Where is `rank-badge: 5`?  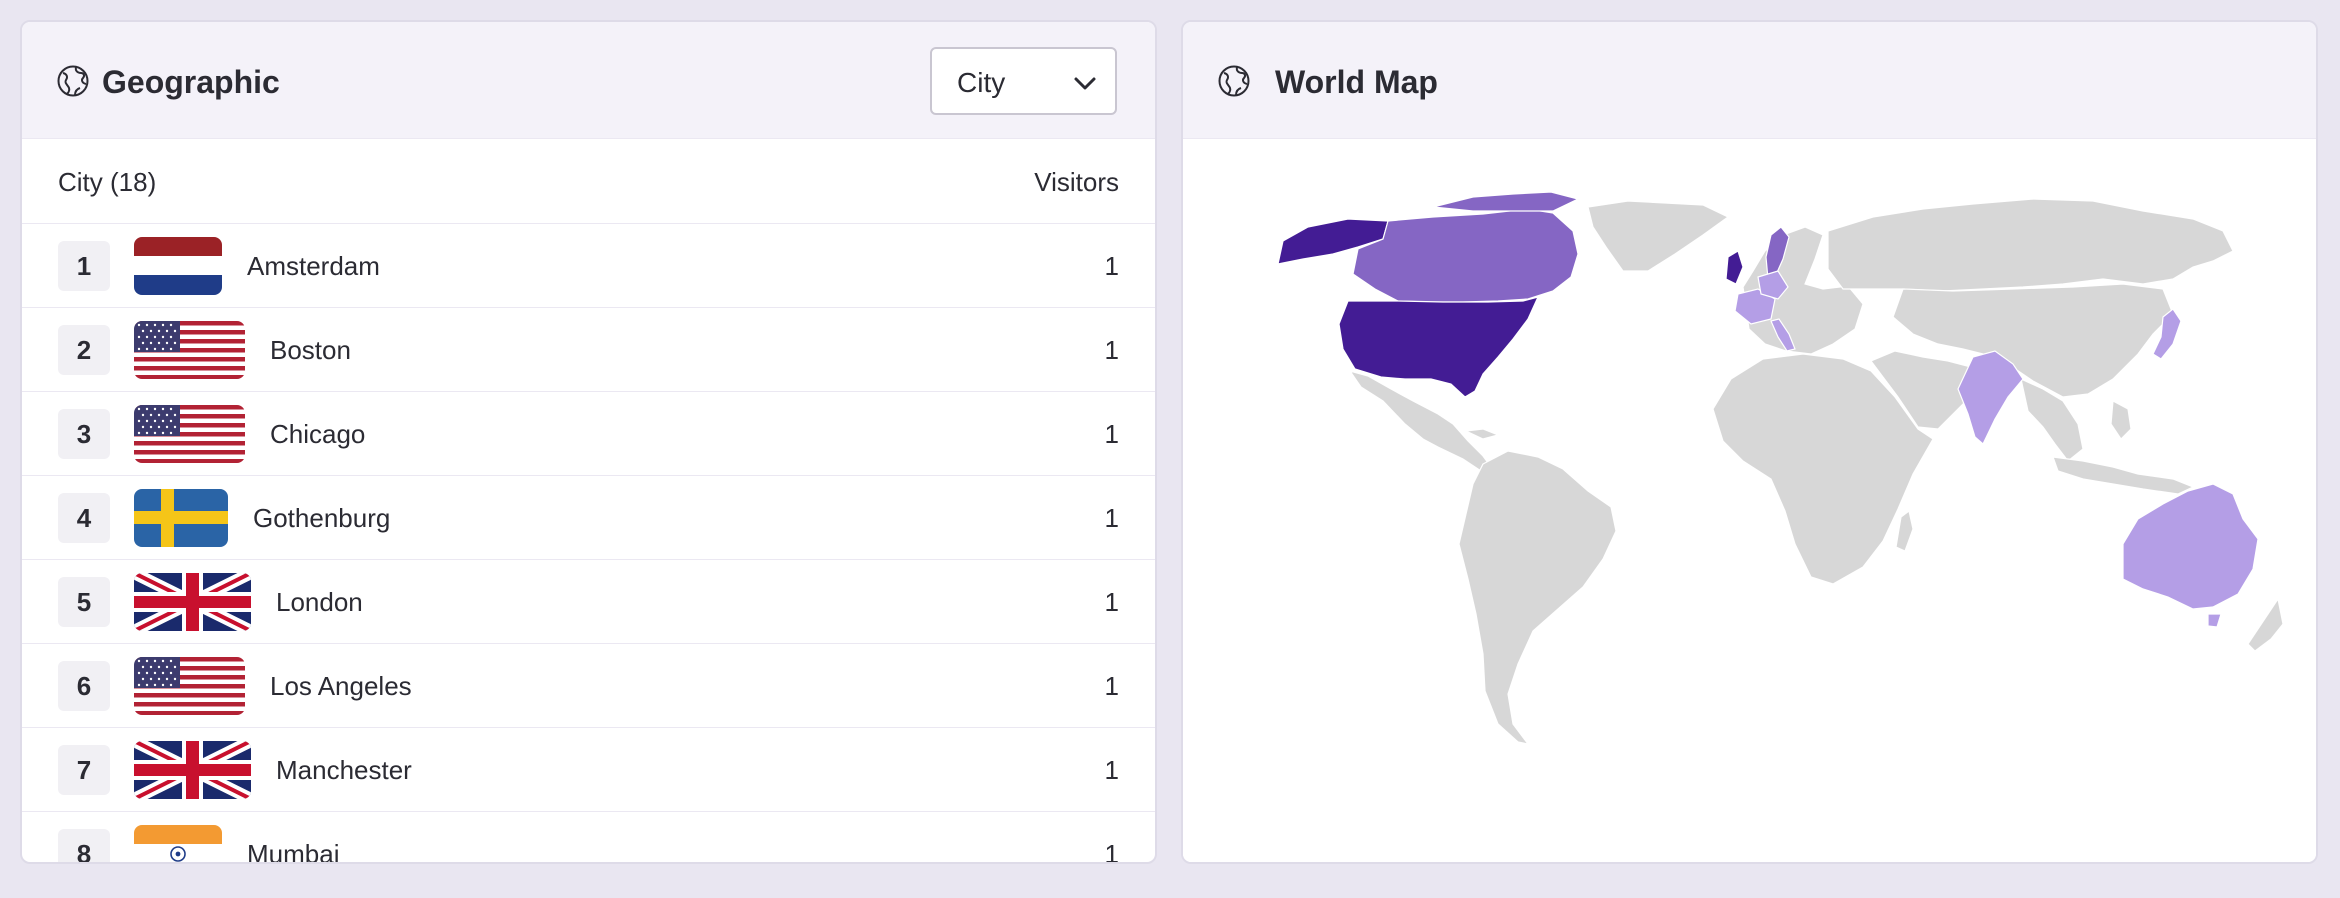
rank-badge: 5 is located at coordinates (84, 602).